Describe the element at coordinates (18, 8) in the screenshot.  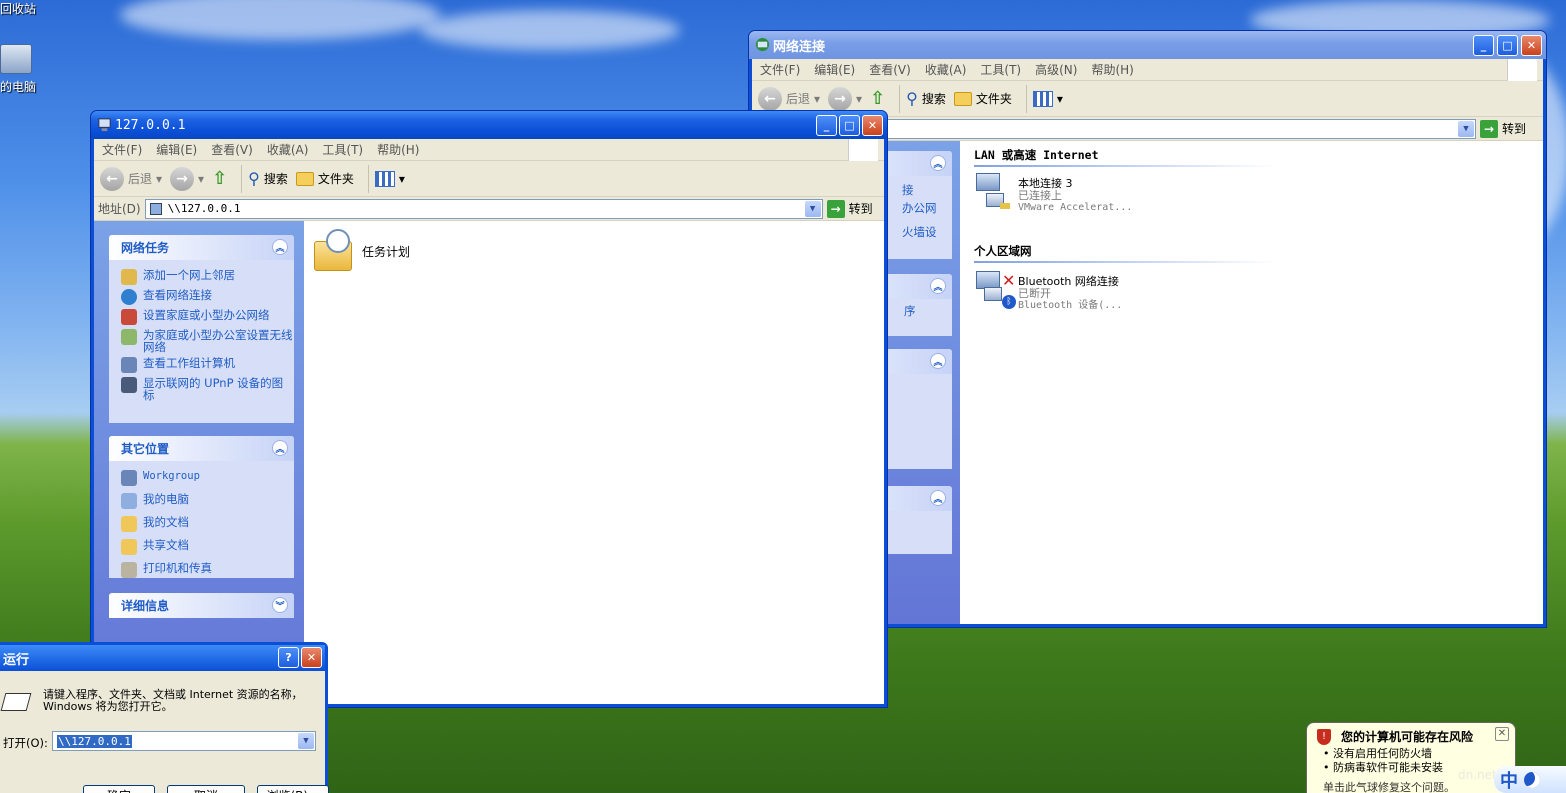
I see `recycle-bin-label: 回收站` at that location.